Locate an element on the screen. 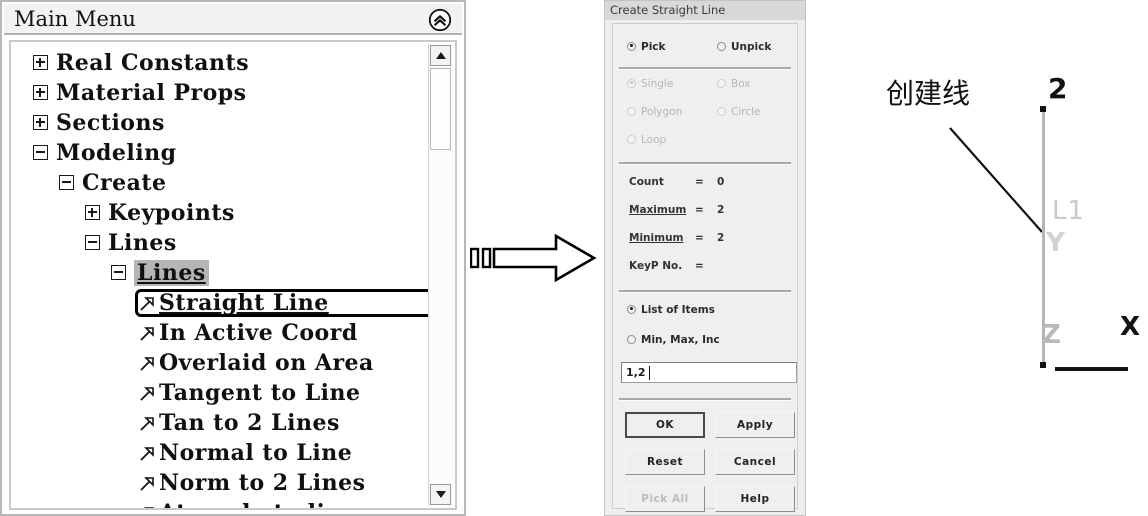 This screenshot has height=516, width=1148. counter-minimum: Minimum = 2 is located at coordinates (676, 238).